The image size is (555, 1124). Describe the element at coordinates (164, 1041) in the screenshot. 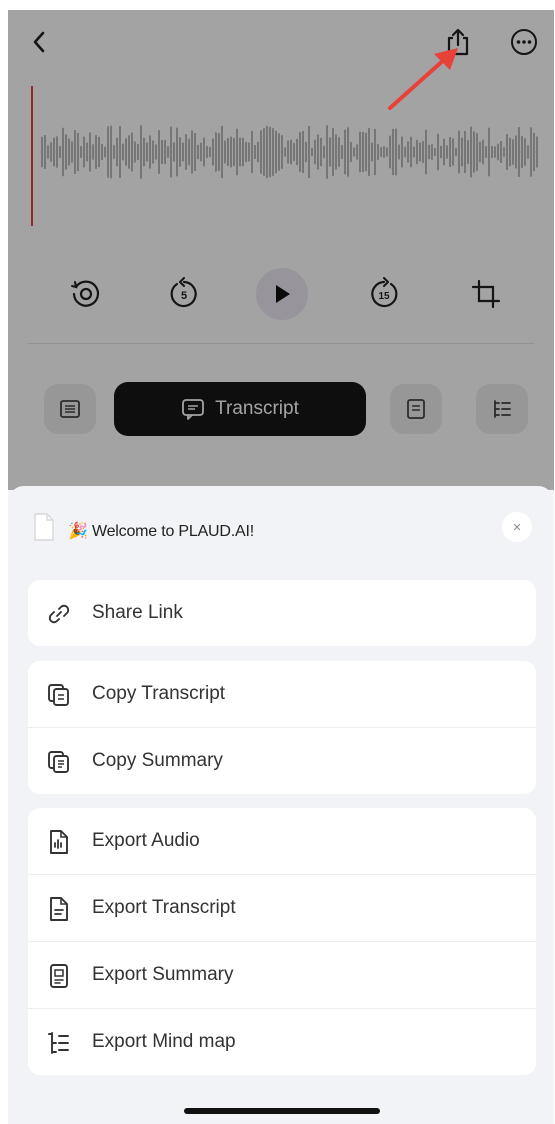

I see `export-mind-map-label: Export Mind map` at that location.